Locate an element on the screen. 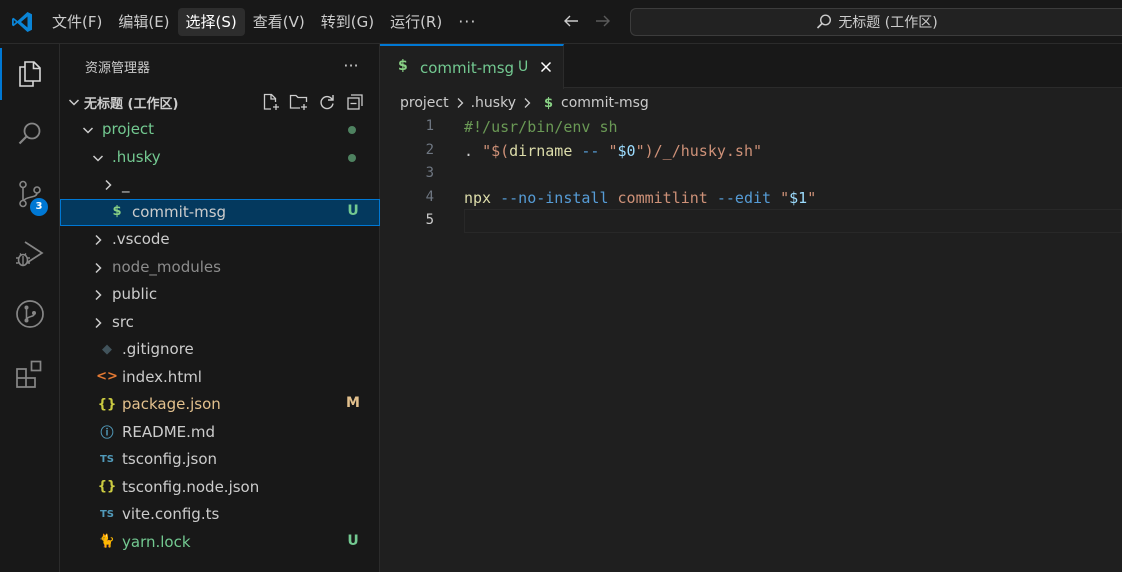  explorer-icon is located at coordinates (30, 74).